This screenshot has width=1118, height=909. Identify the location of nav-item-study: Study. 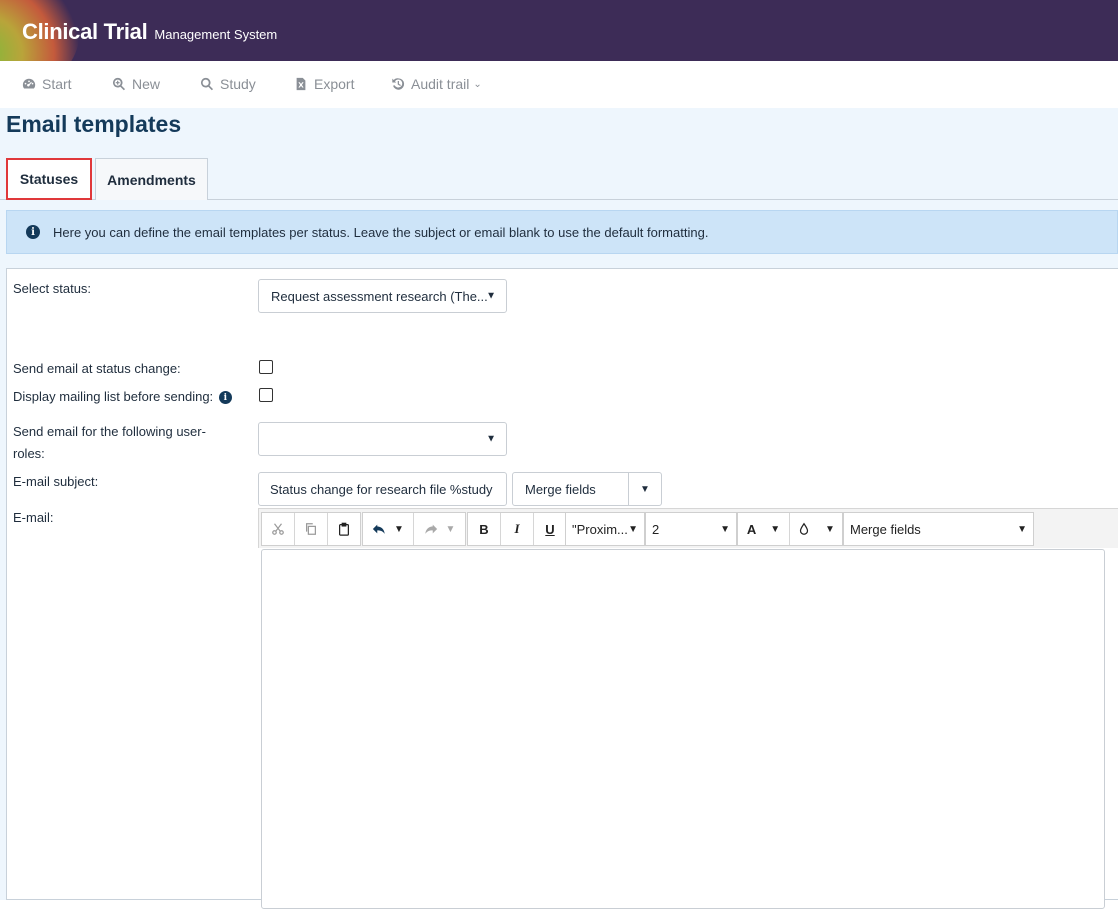
(228, 84).